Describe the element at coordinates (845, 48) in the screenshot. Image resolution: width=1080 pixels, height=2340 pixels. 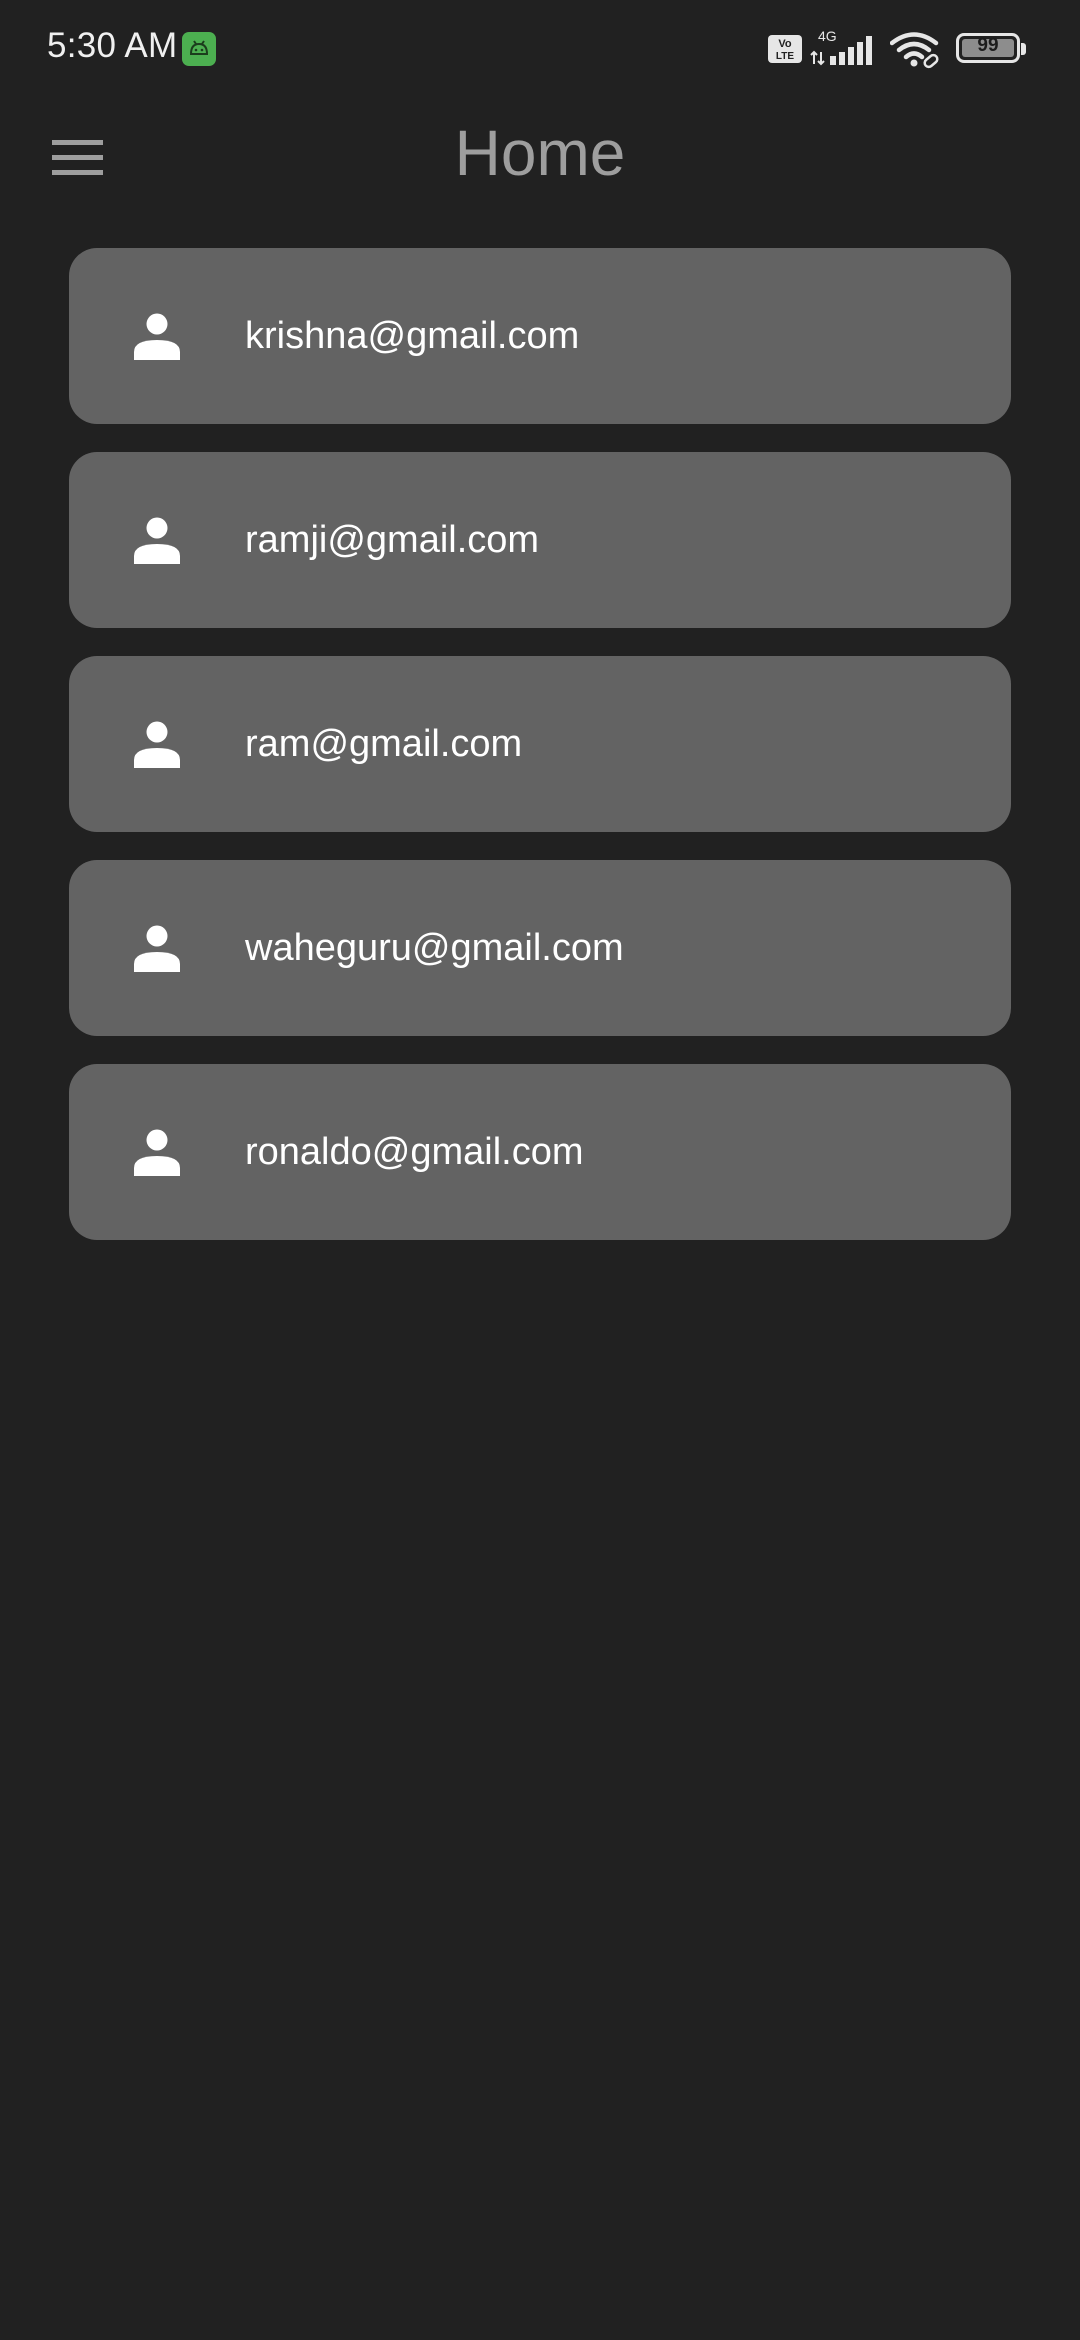
I see `signal-icon: 4G` at that location.